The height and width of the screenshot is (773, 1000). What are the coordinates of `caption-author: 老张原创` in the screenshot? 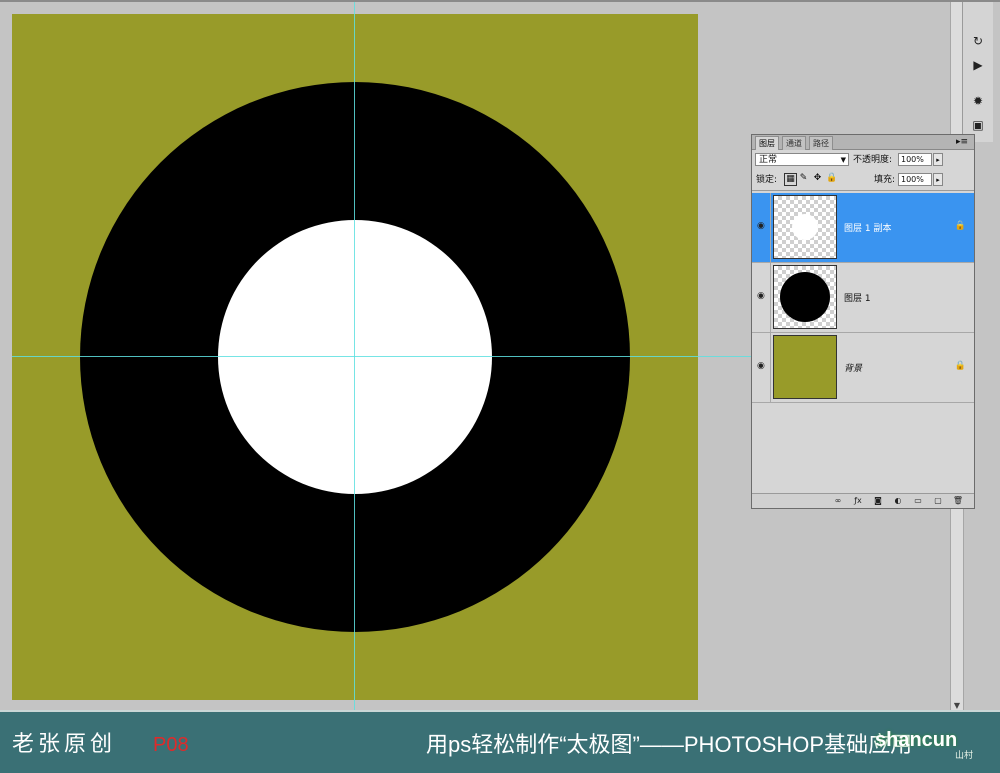 It's located at (64, 744).